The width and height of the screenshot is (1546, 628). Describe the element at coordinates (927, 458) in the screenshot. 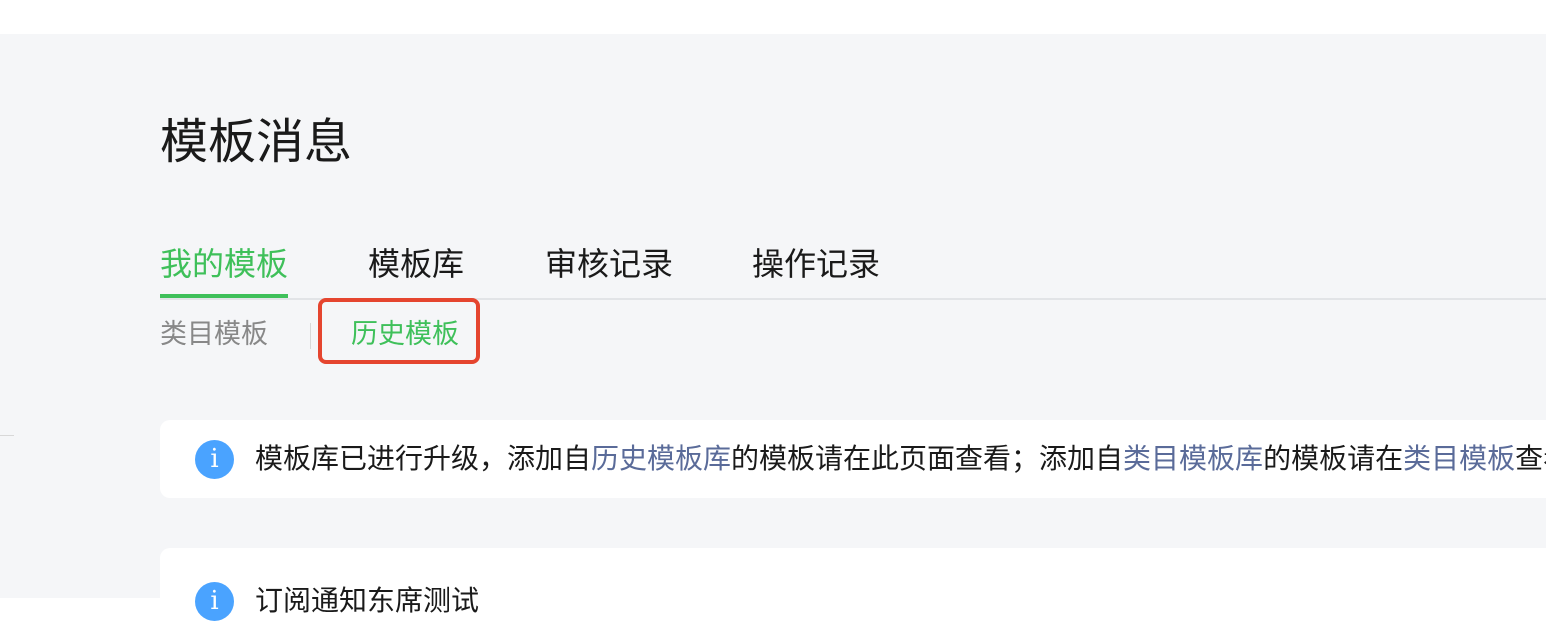

I see `notice-text-part: 的模板请在此页面查看；添加自` at that location.